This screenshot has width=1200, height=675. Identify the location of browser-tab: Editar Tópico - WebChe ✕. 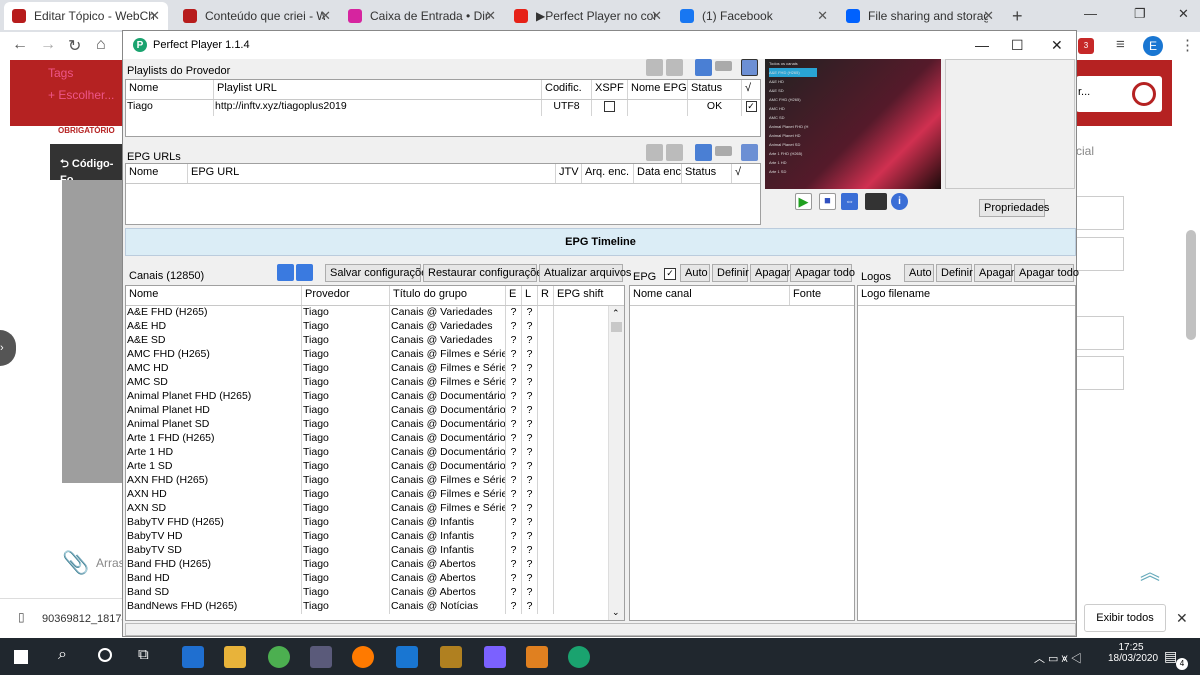
(86, 16).